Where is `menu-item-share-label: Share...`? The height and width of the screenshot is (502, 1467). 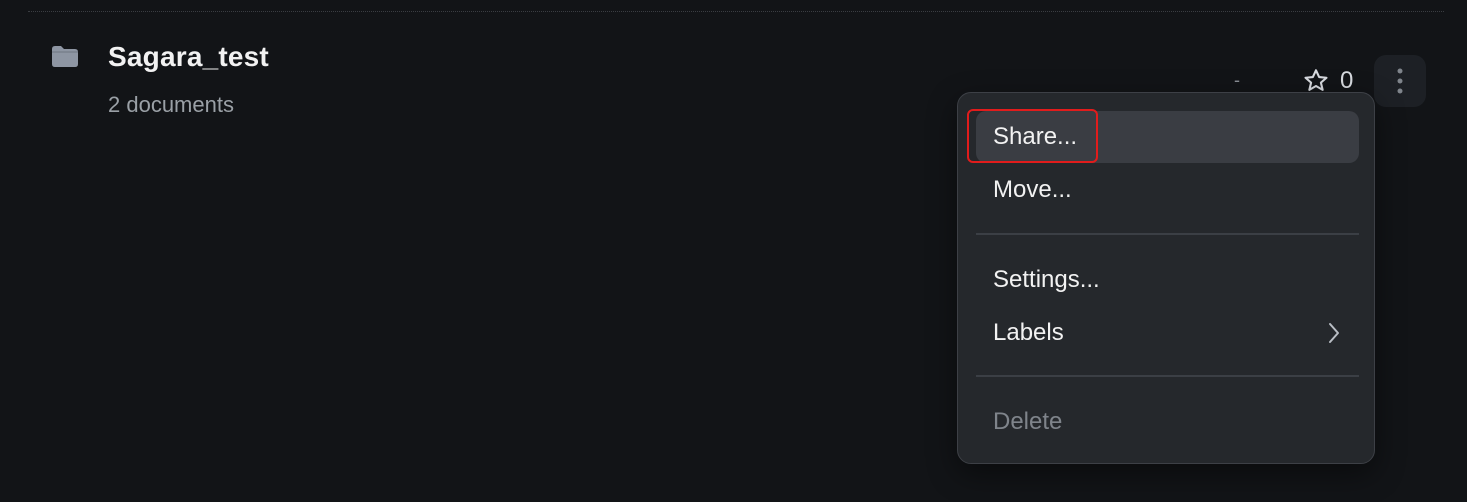
menu-item-share-label: Share... is located at coordinates (1035, 136).